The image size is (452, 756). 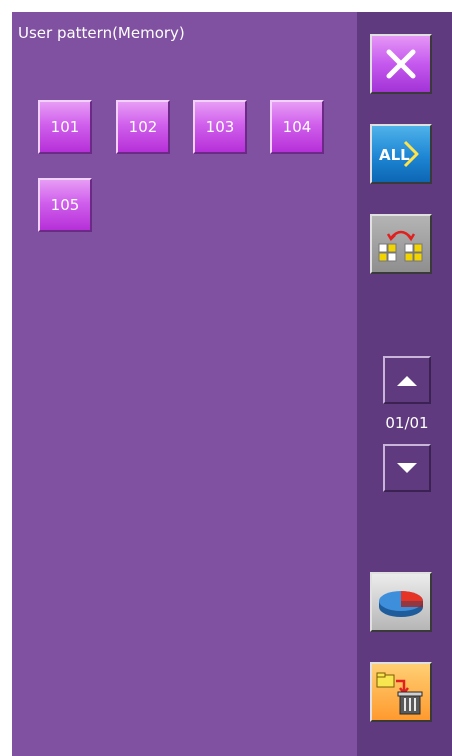 I want to click on select-all-button: ALL, so click(x=401, y=154).